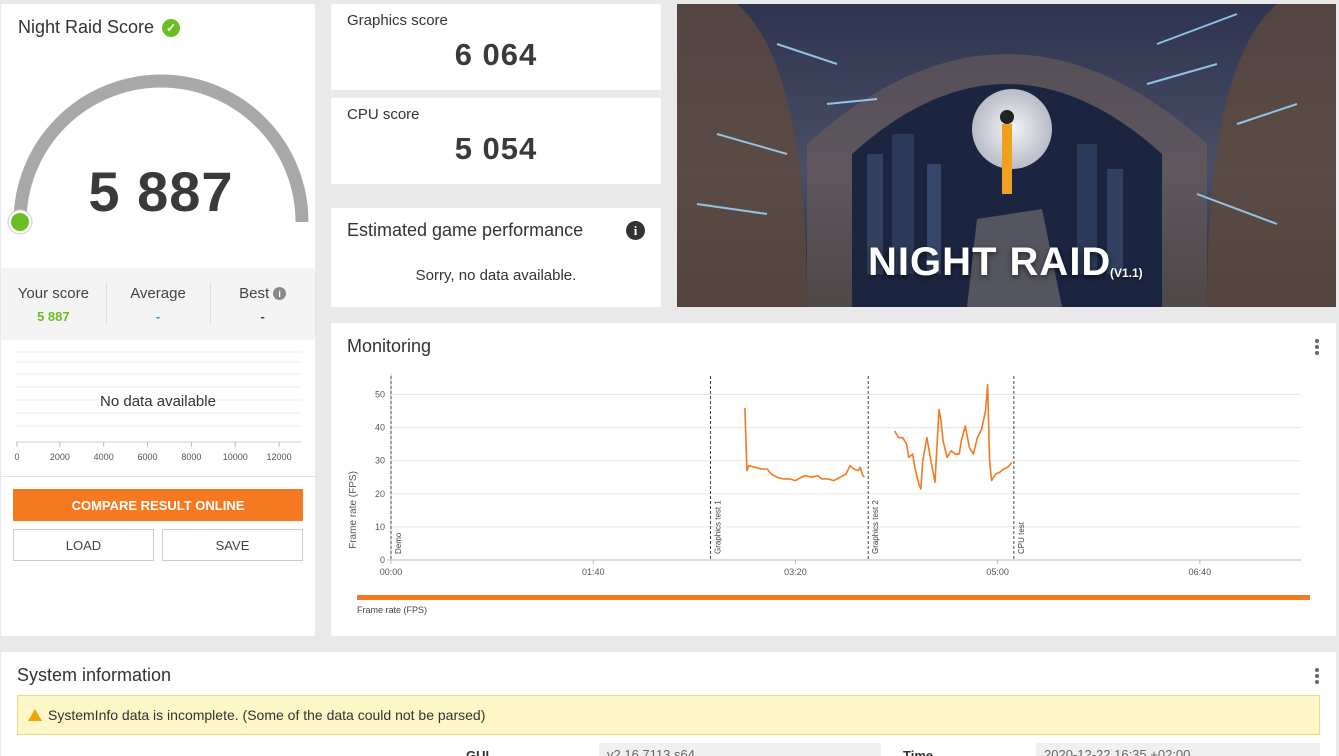 This screenshot has height=756, width=1339. Describe the element at coordinates (158, 389) in the screenshot. I see `distribution-gridlines` at that location.